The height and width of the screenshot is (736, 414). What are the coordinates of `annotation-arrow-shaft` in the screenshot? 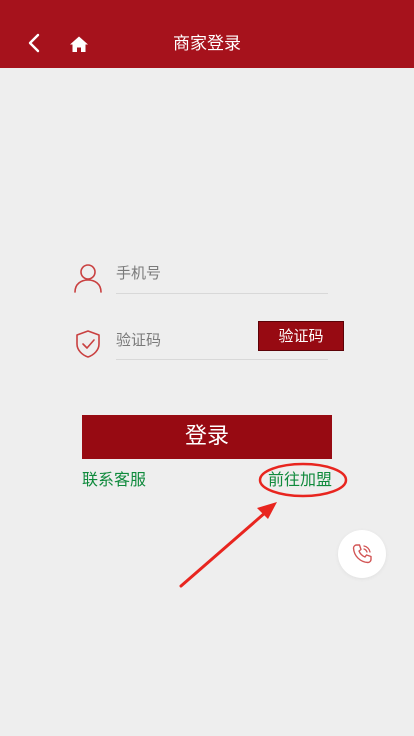 It's located at (223, 549).